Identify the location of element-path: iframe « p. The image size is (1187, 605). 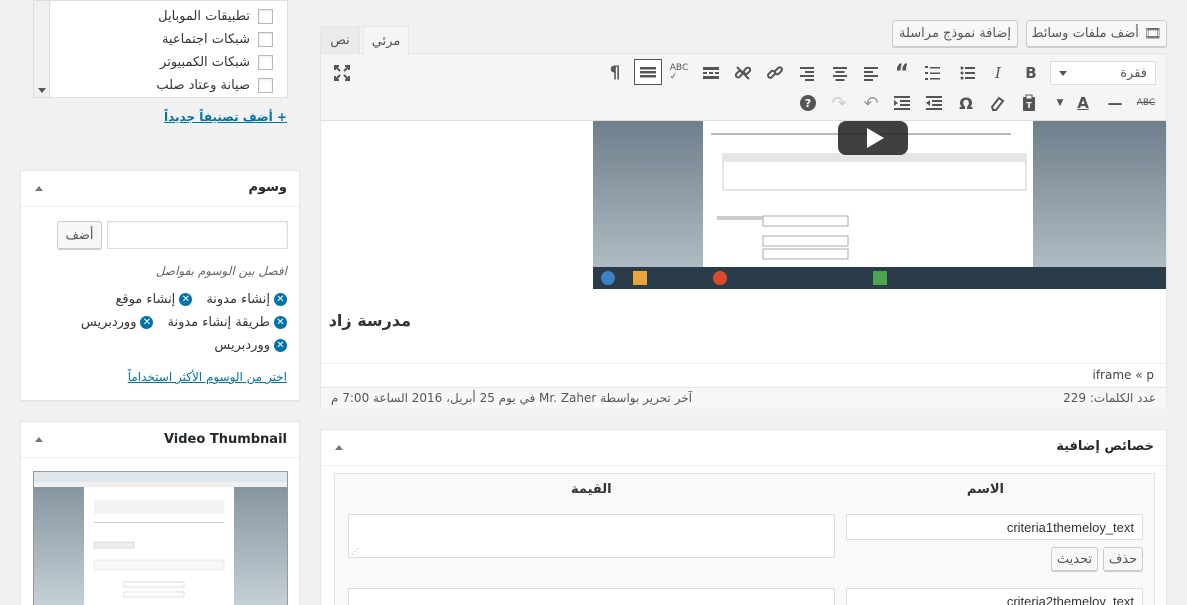
(1123, 375).